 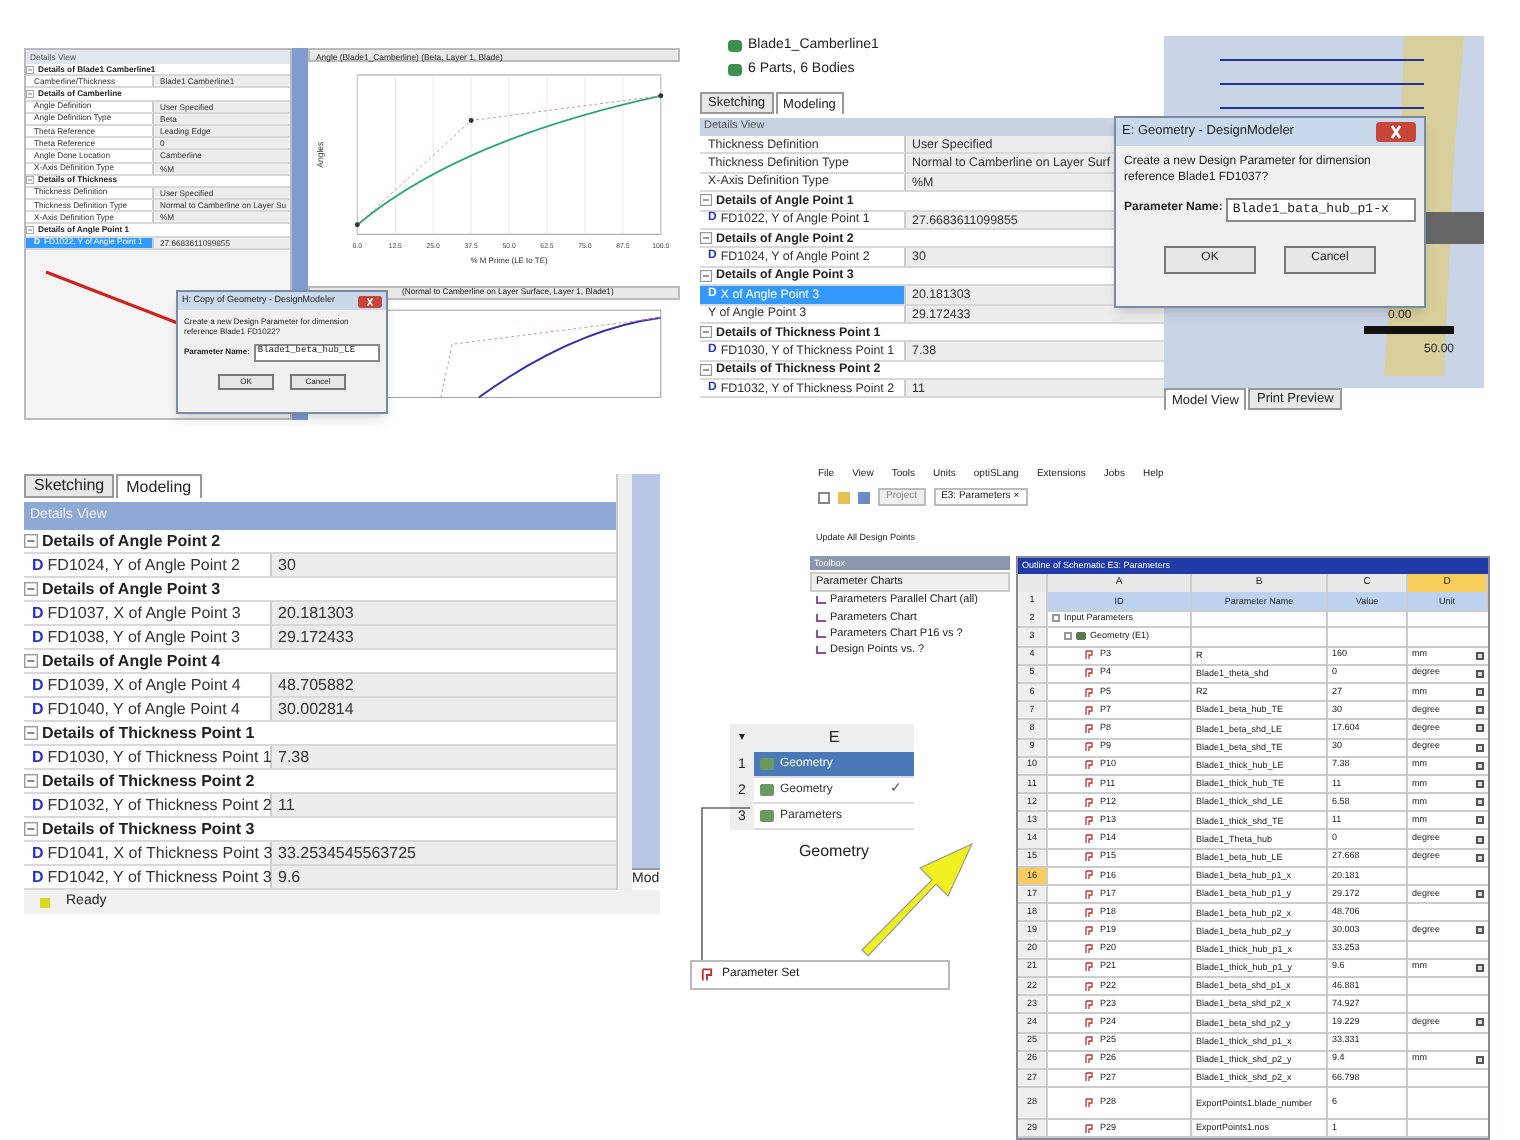 I want to click on group-title: Details of Thickness Point 2, so click(x=148, y=781).